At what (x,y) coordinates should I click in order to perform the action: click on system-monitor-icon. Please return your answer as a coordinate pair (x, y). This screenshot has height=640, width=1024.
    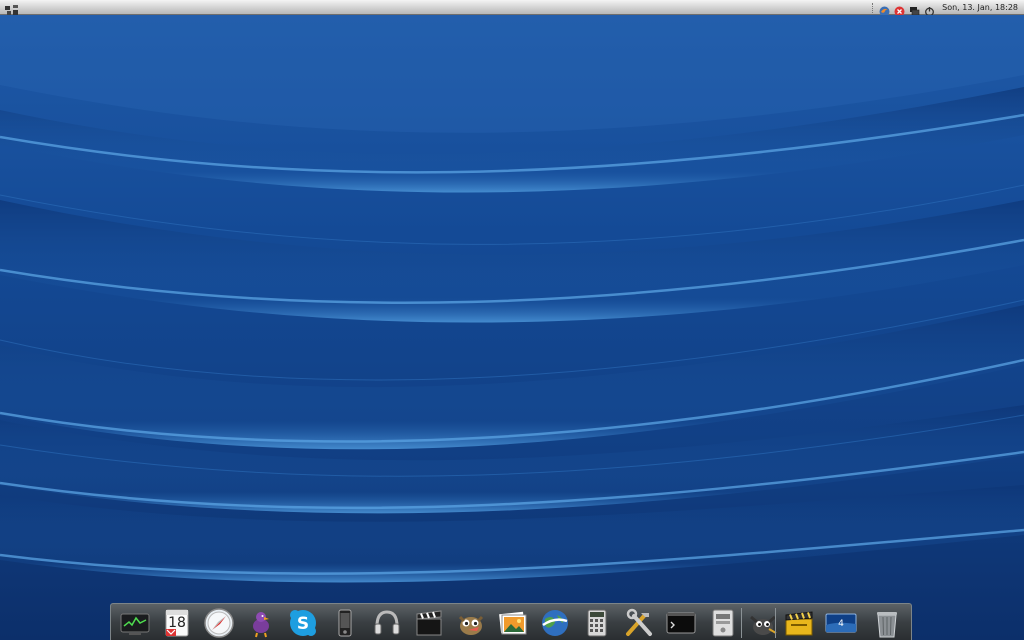
    Looking at the image, I should click on (135, 623).